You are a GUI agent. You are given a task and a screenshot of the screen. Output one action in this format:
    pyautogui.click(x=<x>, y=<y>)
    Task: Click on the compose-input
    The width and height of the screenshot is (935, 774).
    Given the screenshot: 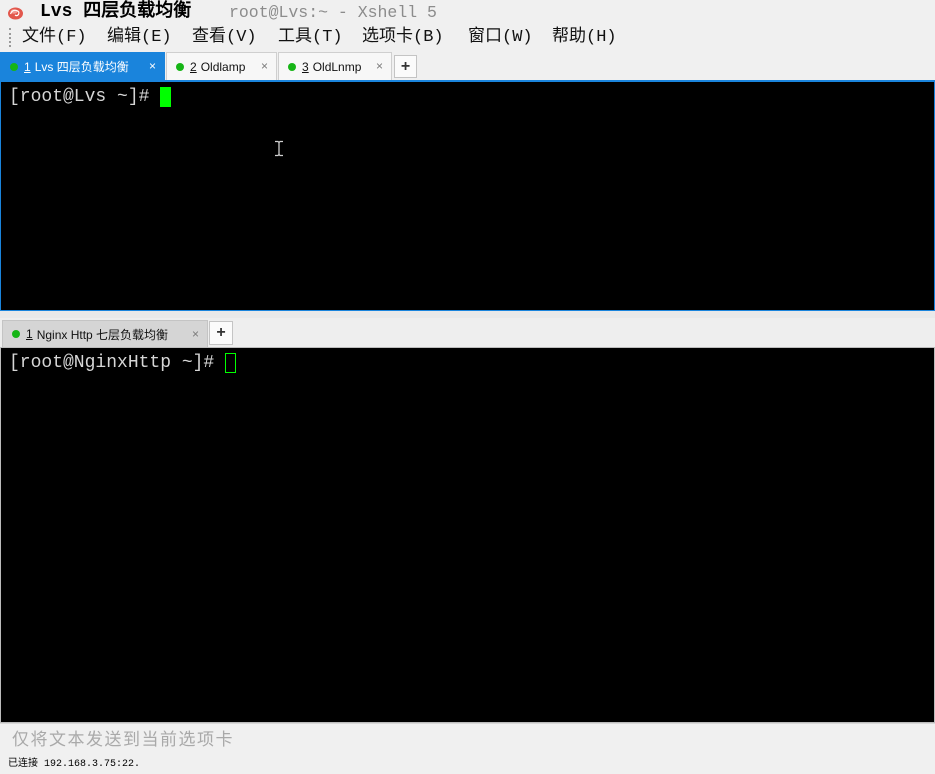 What is the action you would take?
    pyautogui.click(x=467, y=740)
    